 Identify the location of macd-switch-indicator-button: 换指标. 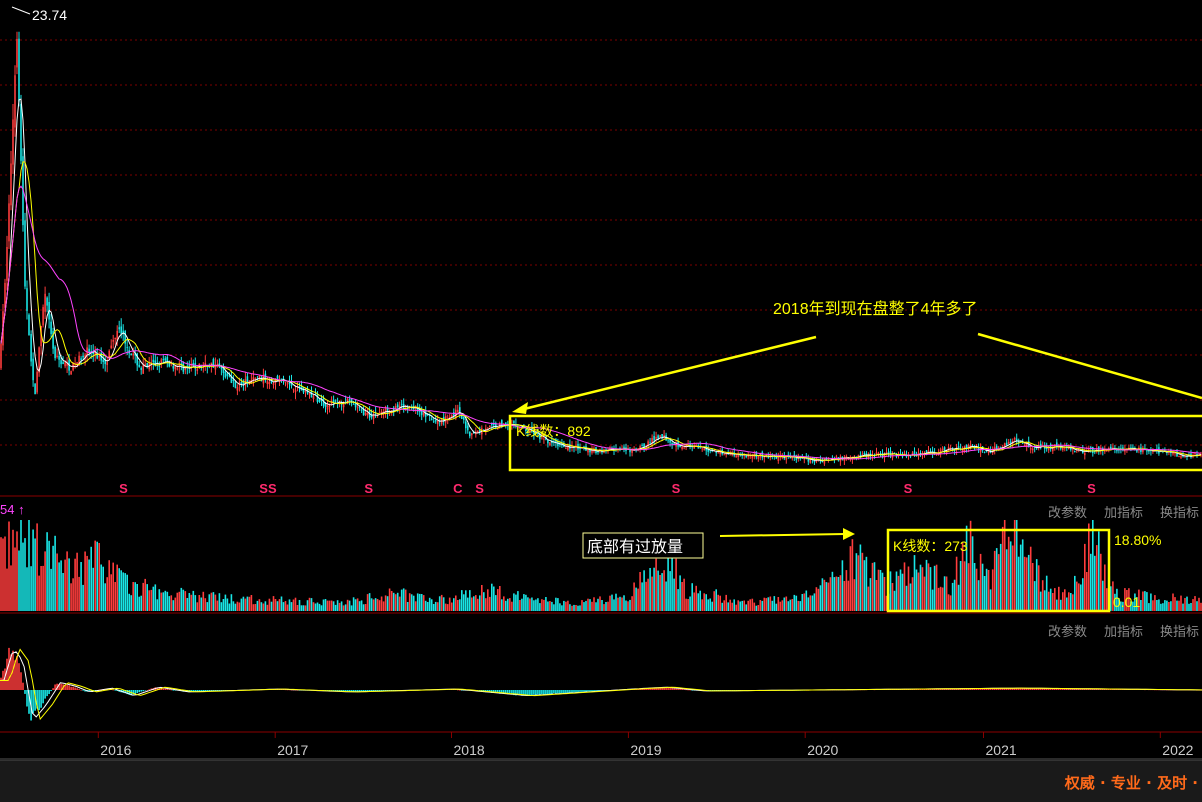
(1179, 630).